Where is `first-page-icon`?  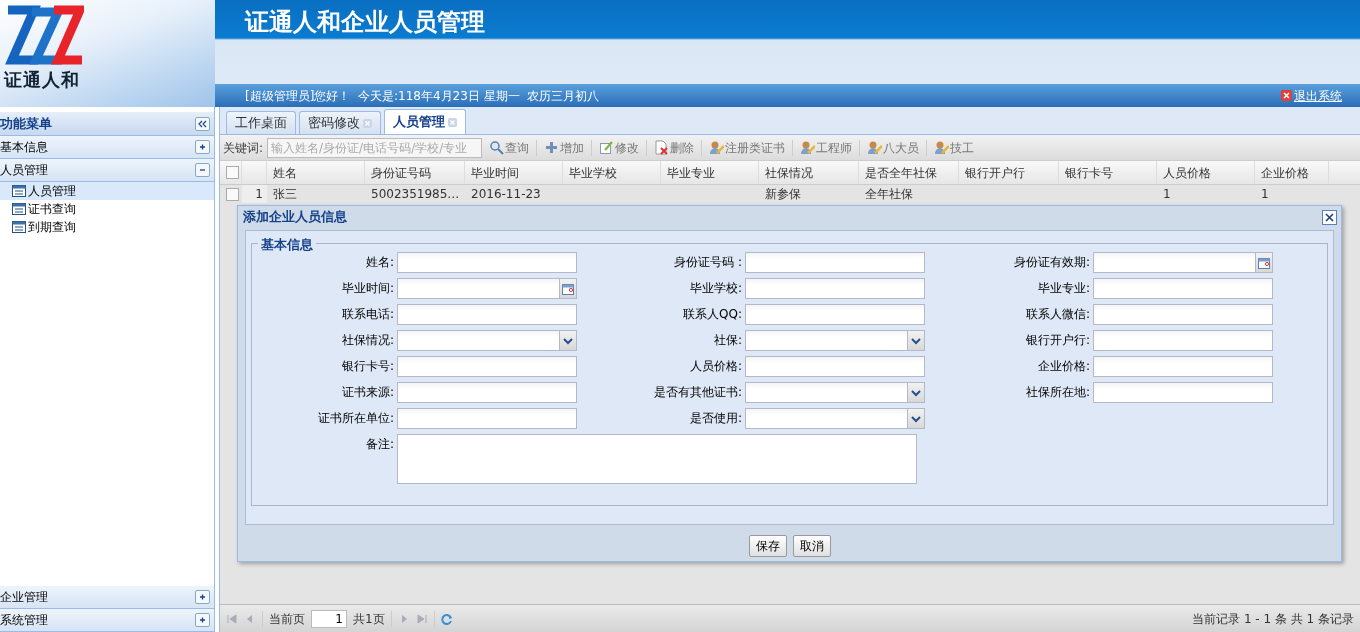 first-page-icon is located at coordinates (232, 618).